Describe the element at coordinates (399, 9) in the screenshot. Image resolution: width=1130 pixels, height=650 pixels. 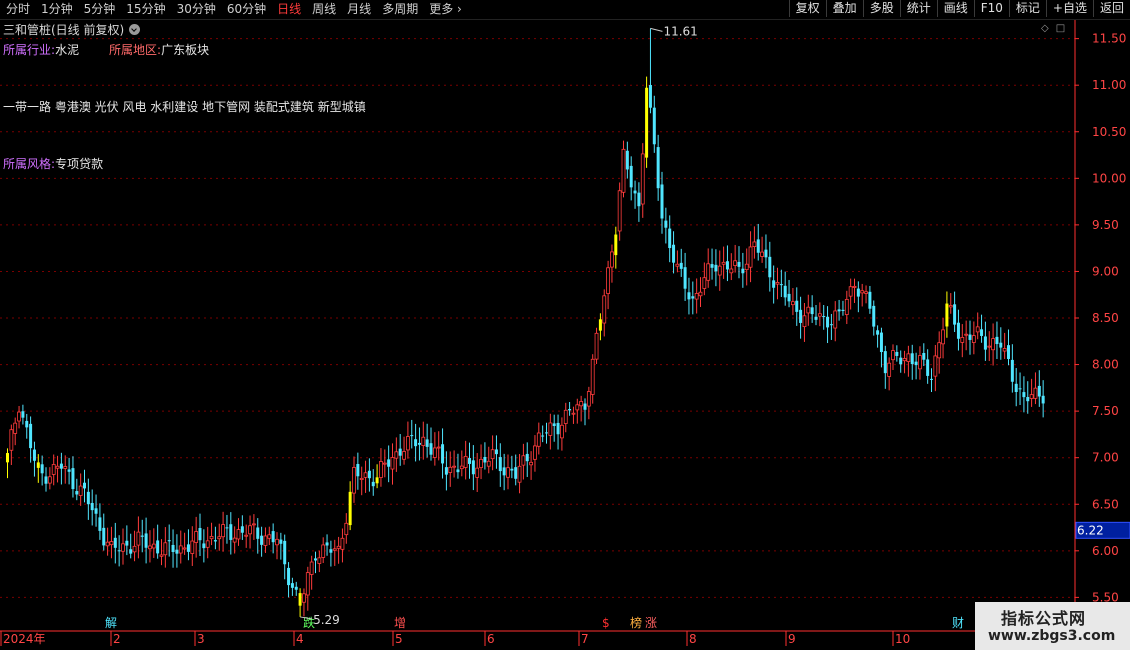
I see `tab-multi-period: 多周期` at that location.